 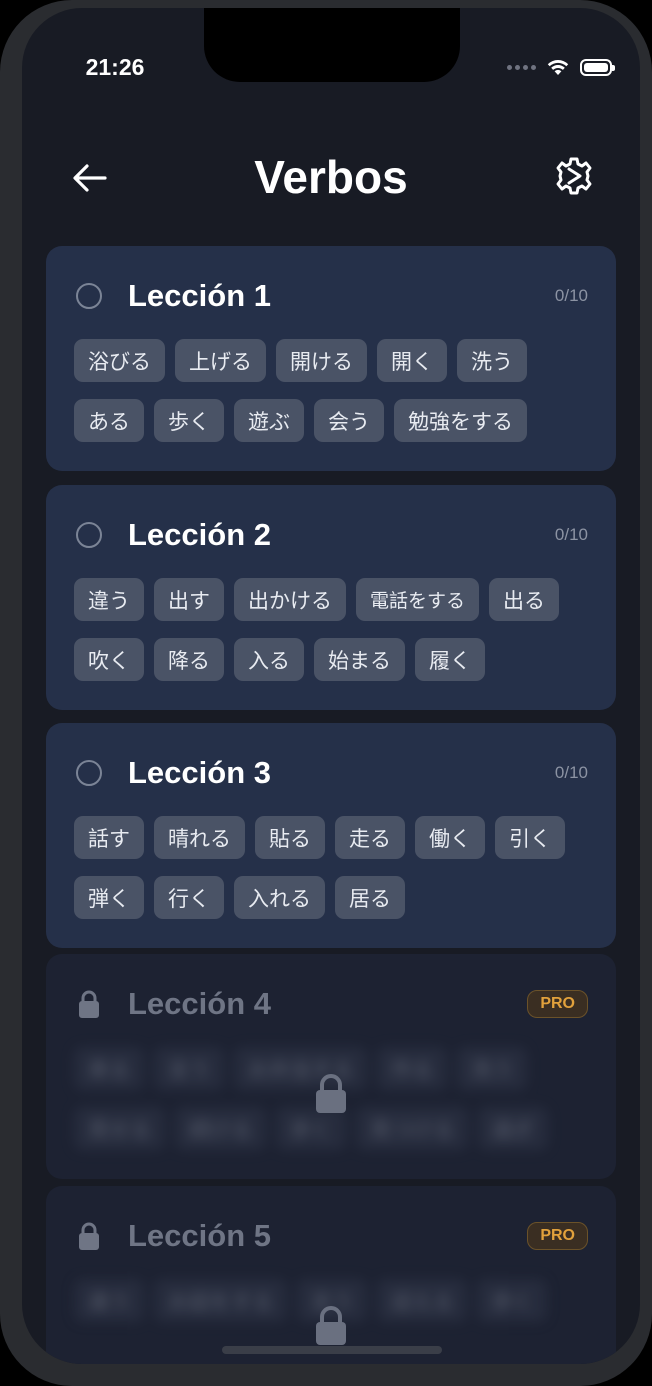 I want to click on wifi-icon, so click(x=558, y=67).